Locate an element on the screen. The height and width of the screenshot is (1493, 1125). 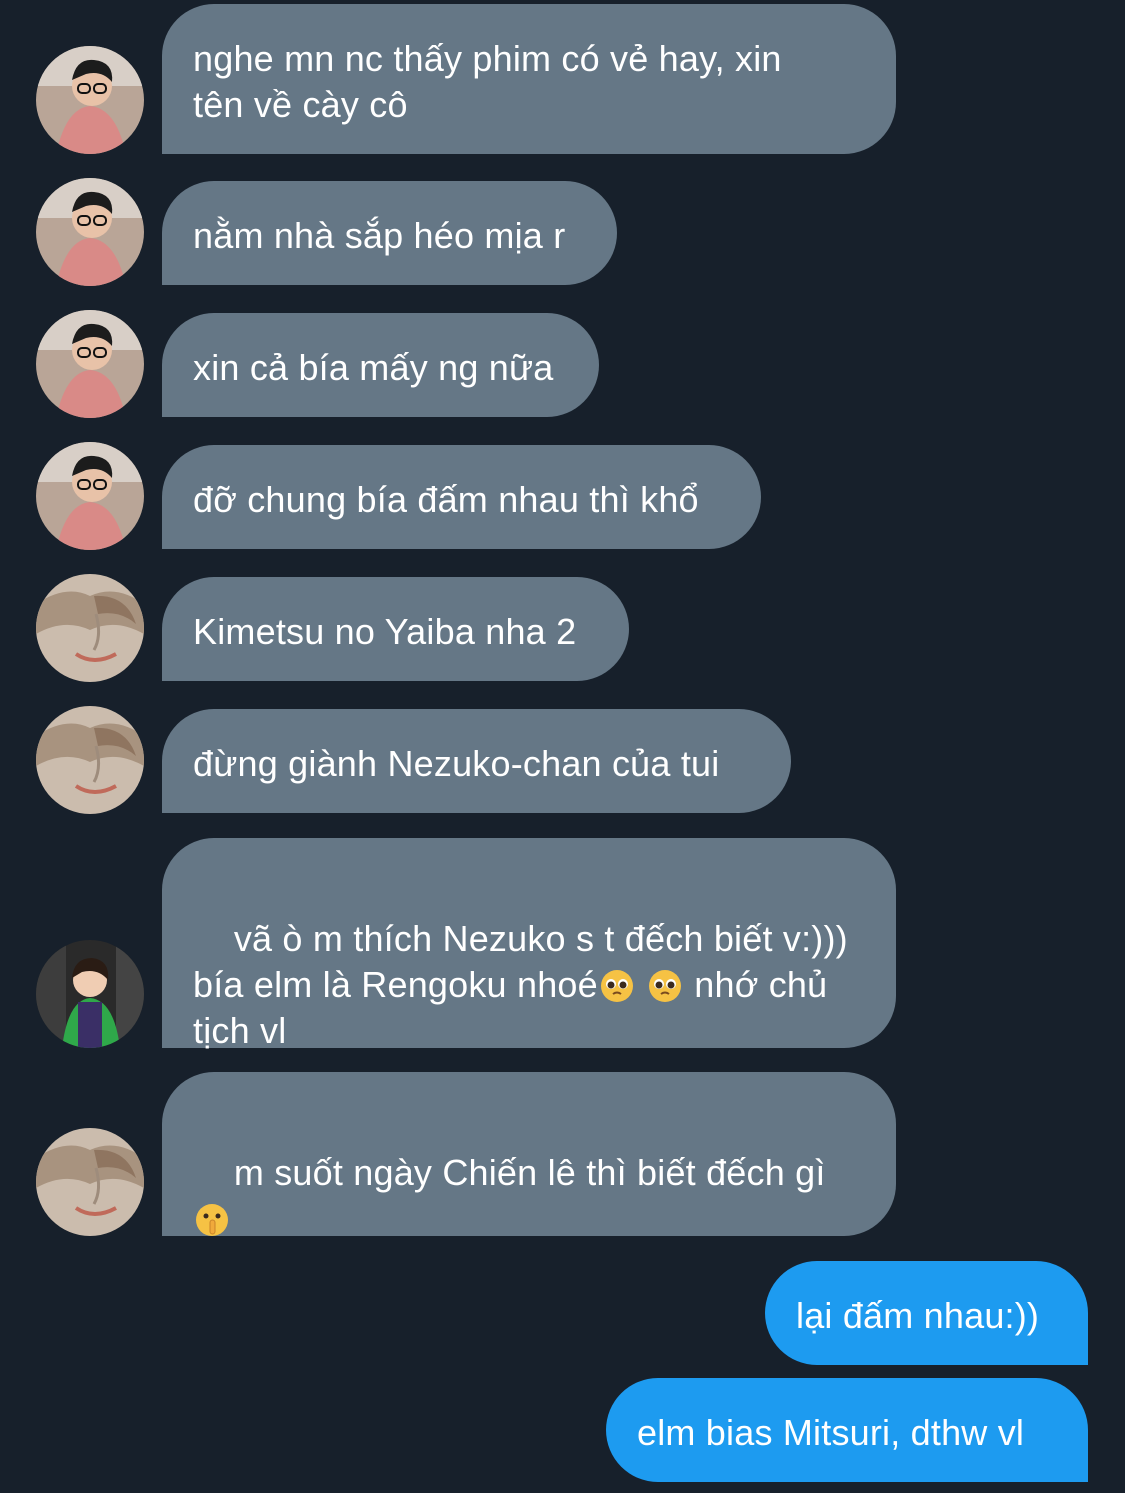
message-bubble: Kimetsu no Yaiba nha 2 is located at coordinates (395, 629).